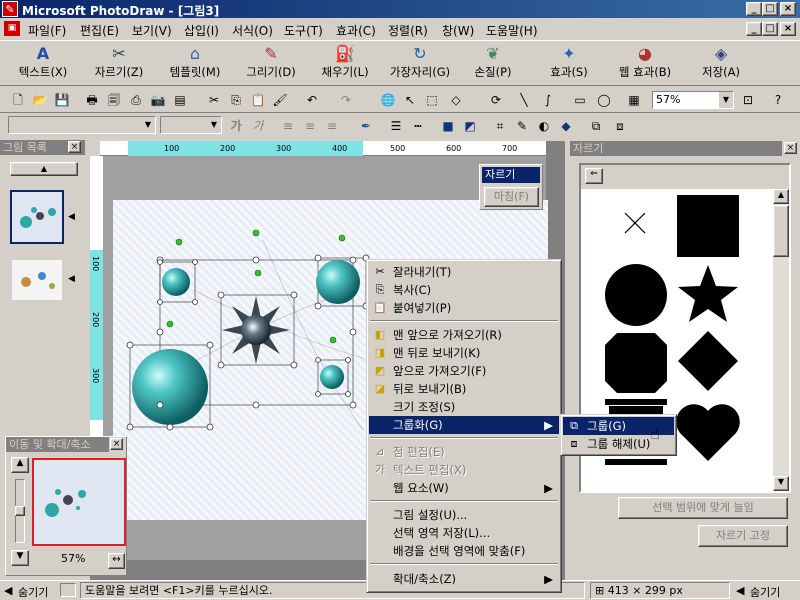  Describe the element at coordinates (464, 579) in the screenshot. I see `menu-item-zoom: 확대/축소(Z) ▶` at that location.